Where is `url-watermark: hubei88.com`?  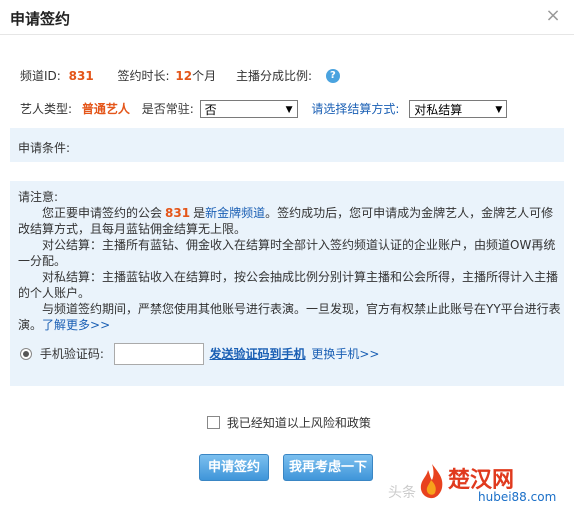
url-watermark: hubei88.com is located at coordinates (517, 497).